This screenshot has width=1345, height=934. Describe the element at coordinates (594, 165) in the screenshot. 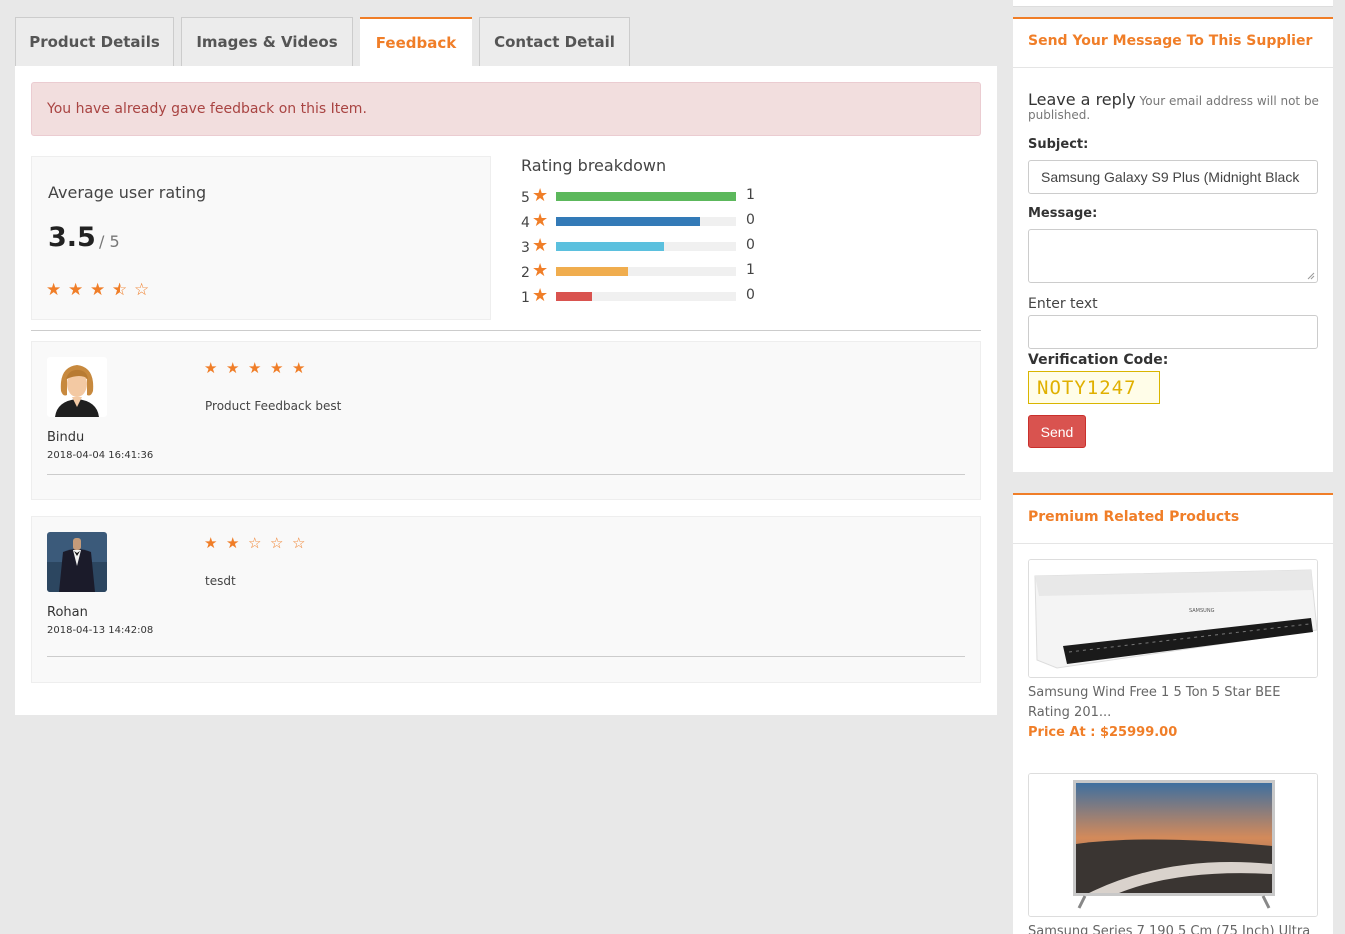

I see `rating-breakdown-title: Rating breakdown` at that location.